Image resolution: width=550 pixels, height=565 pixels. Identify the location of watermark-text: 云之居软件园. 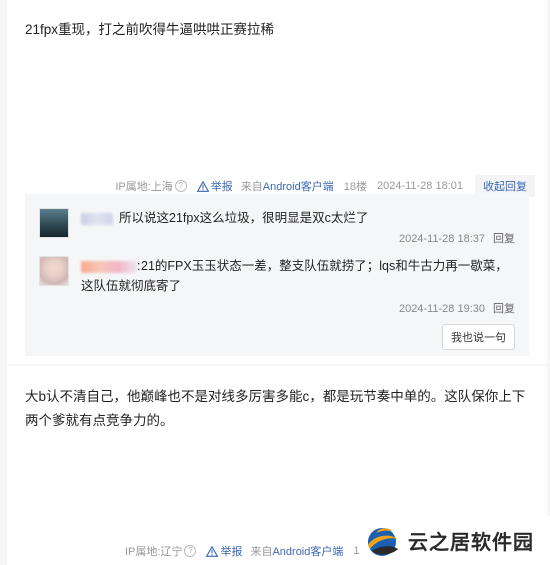
(471, 542).